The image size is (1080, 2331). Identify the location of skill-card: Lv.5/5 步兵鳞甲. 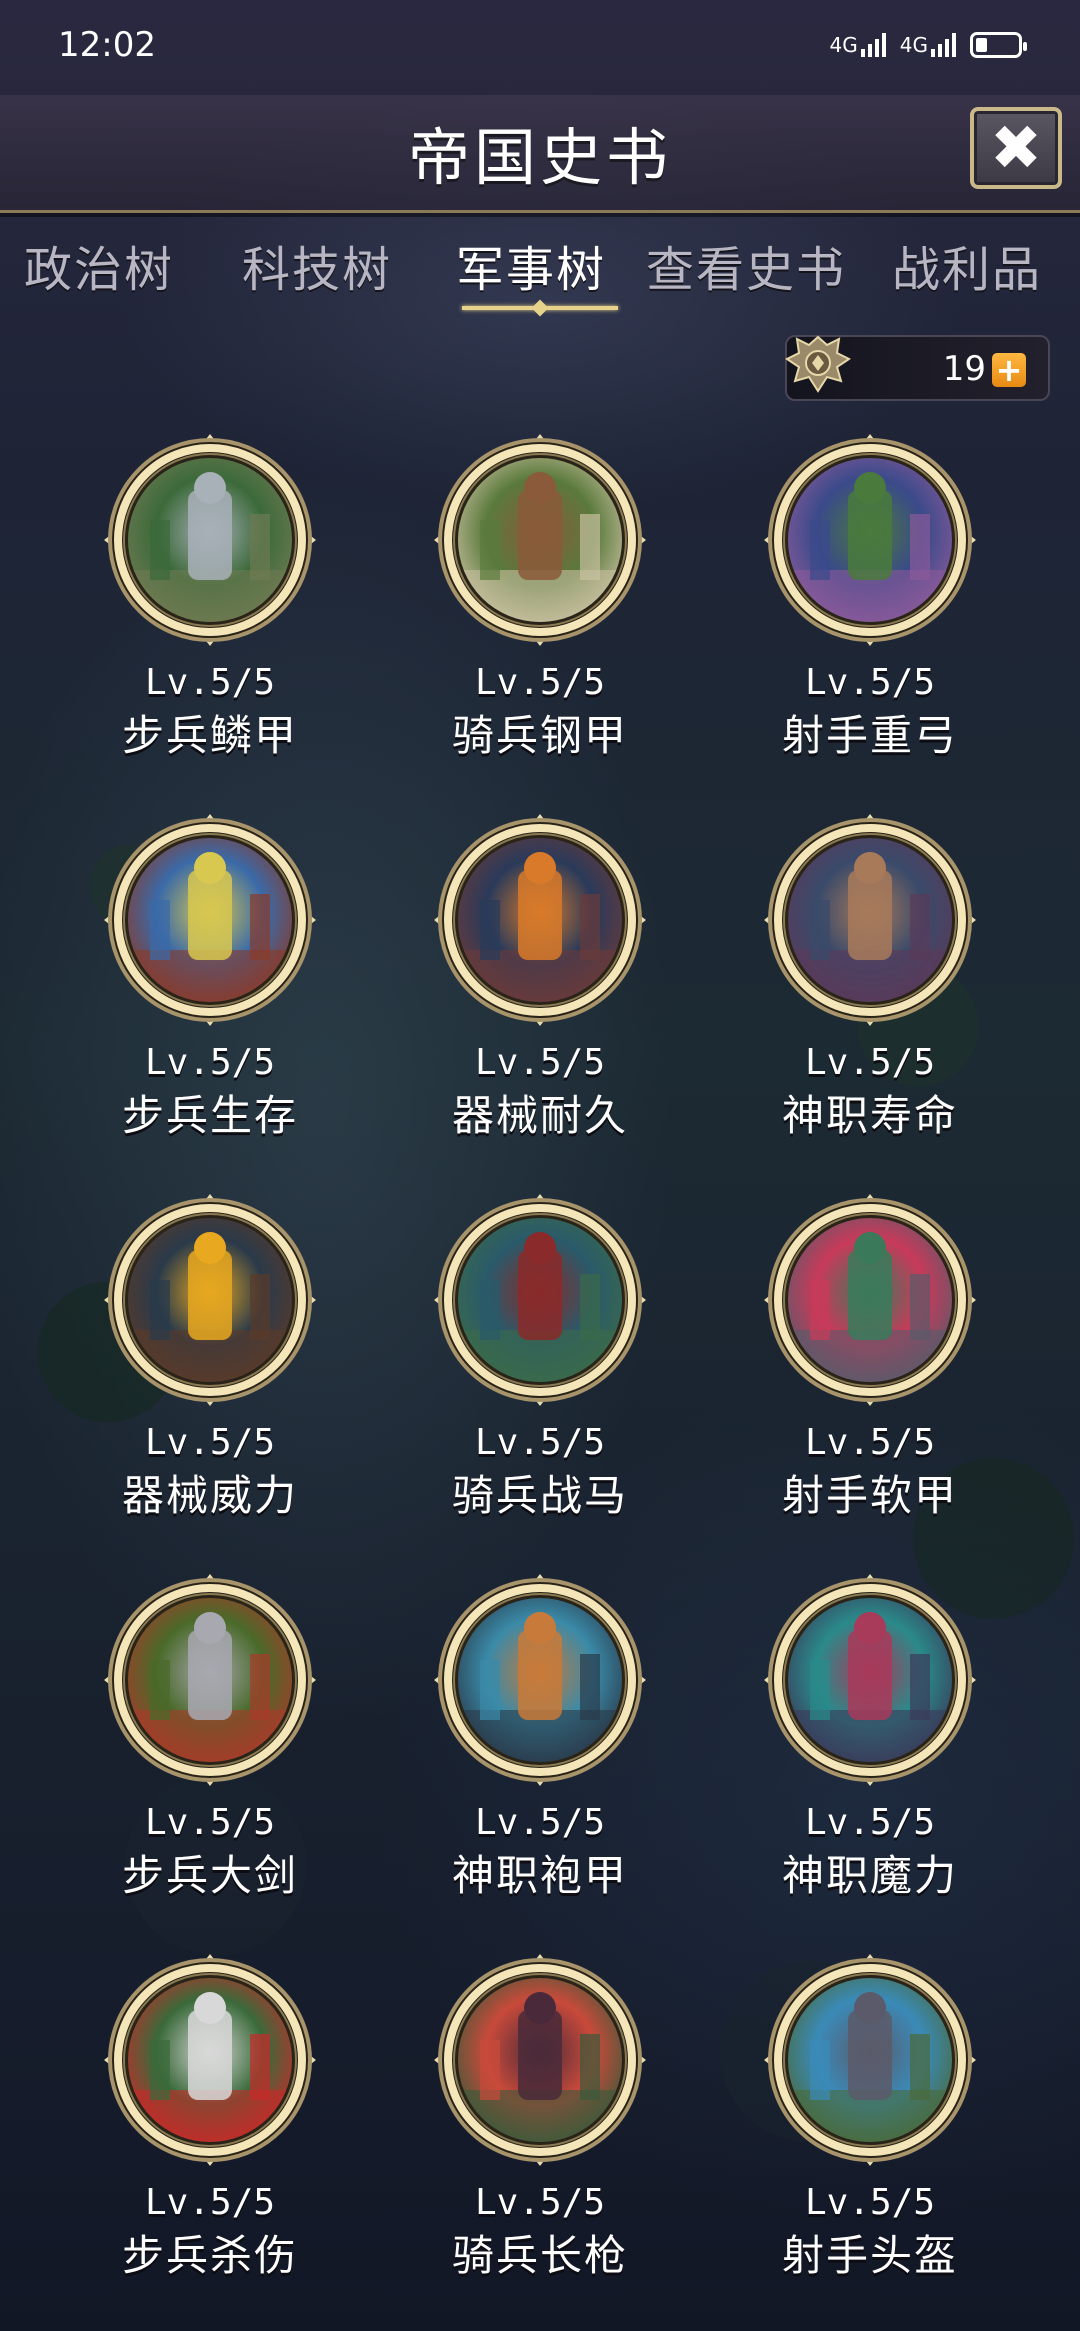
(210, 610).